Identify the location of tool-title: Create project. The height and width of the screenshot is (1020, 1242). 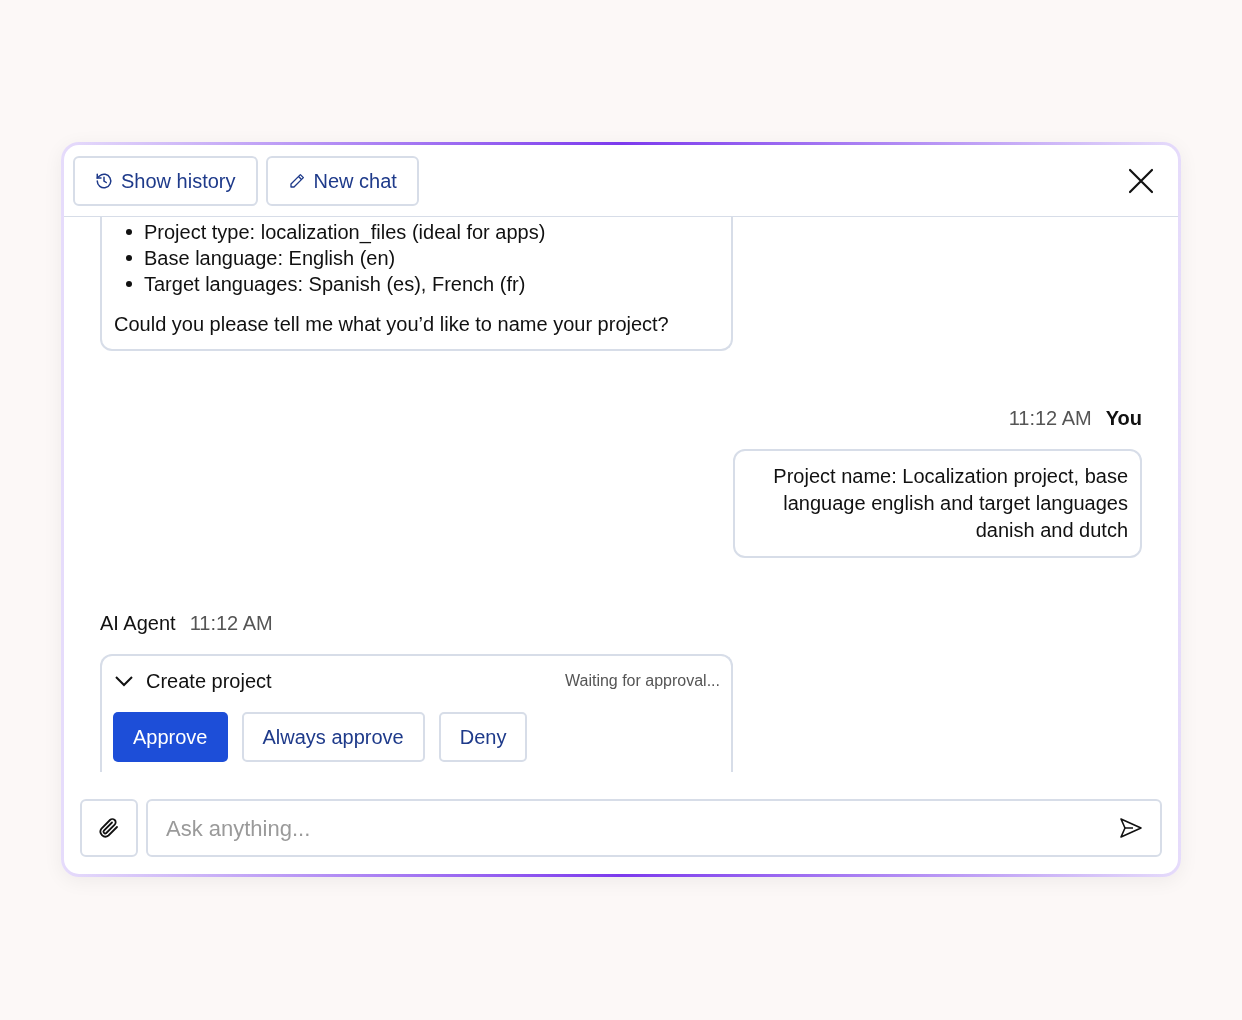
(209, 681).